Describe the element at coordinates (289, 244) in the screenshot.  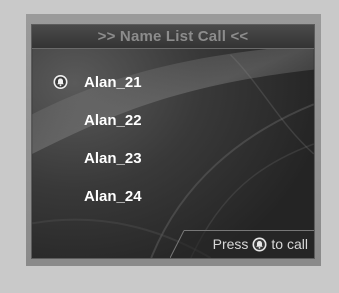
I see `footer-suffix: to call` at that location.